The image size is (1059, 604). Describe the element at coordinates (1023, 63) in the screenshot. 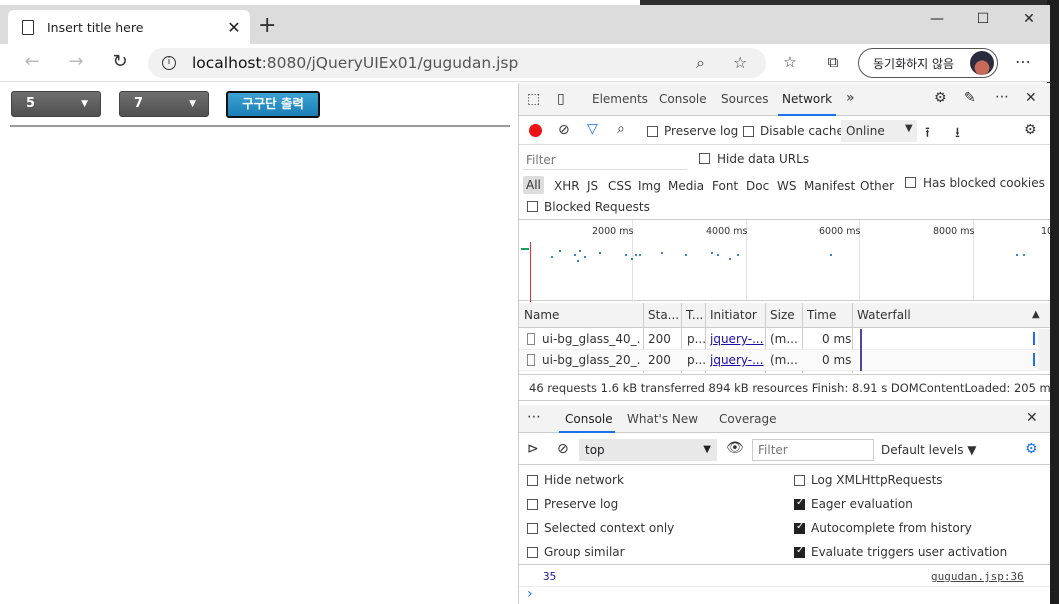

I see `more-menu-icon: ⋯` at that location.